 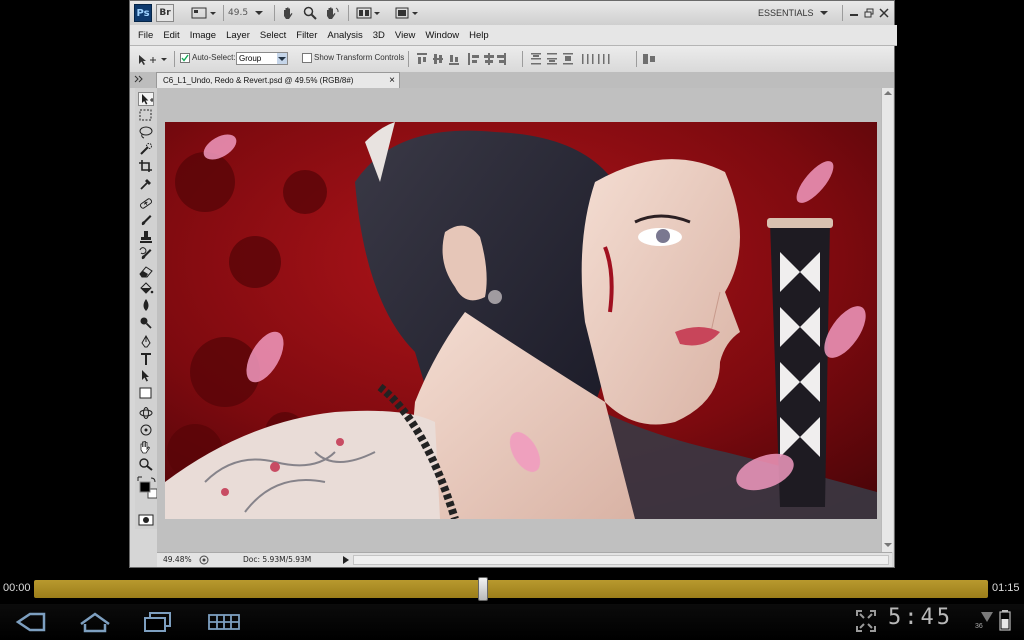 I want to click on screen-mode-button, so click(x=407, y=12).